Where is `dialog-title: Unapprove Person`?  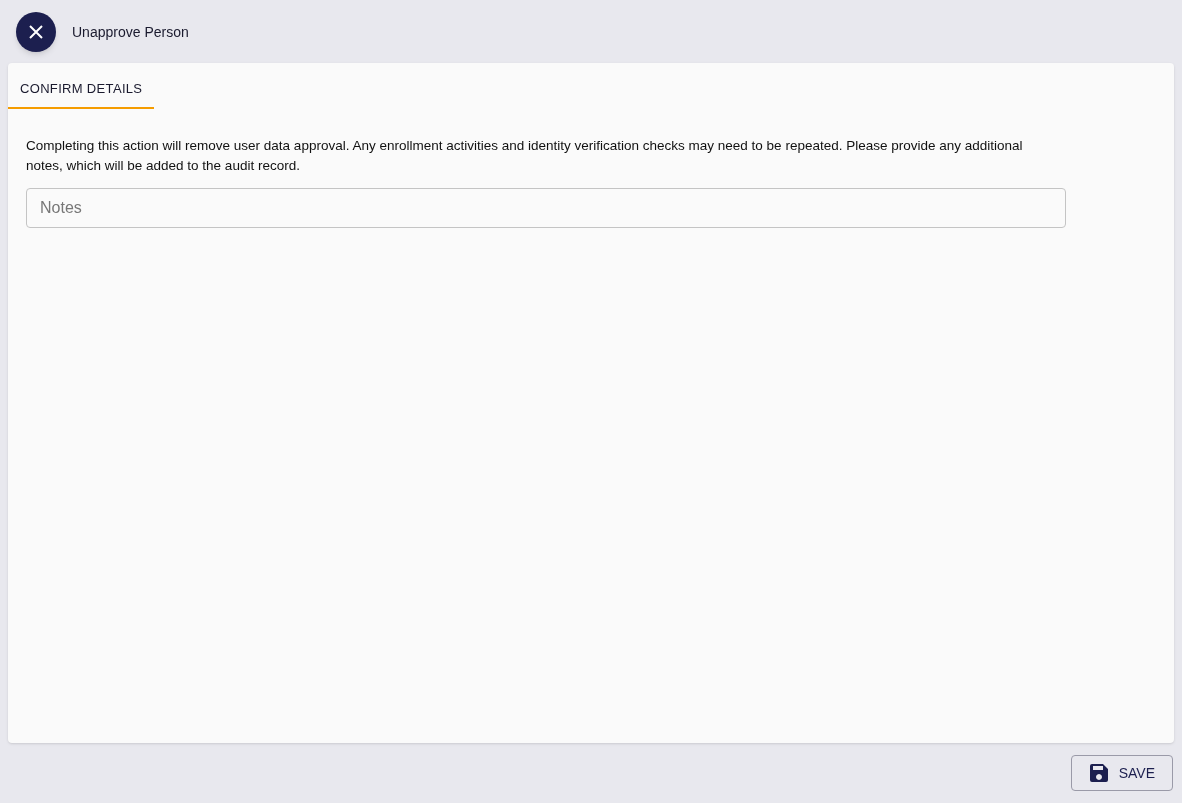
dialog-title: Unapprove Person is located at coordinates (130, 32).